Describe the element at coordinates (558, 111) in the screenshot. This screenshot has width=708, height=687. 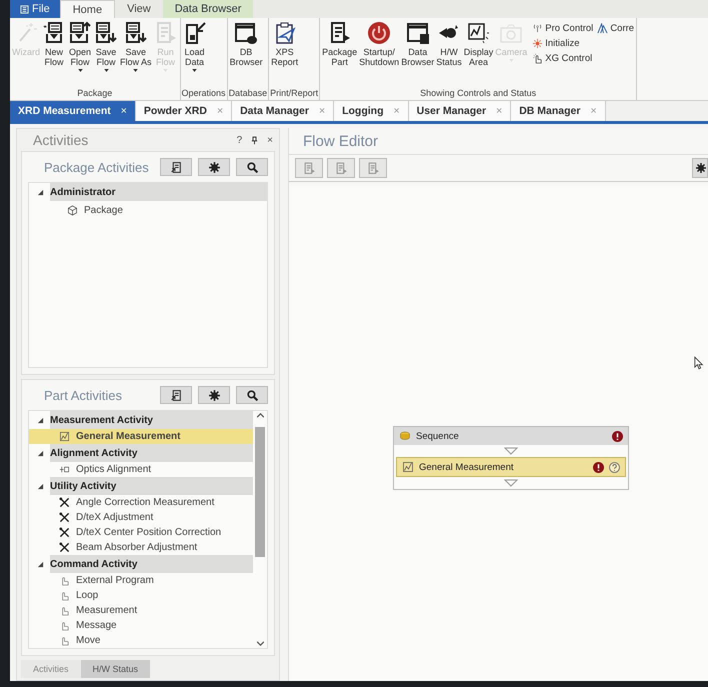
I see `document-tab: DB Manager ×` at that location.